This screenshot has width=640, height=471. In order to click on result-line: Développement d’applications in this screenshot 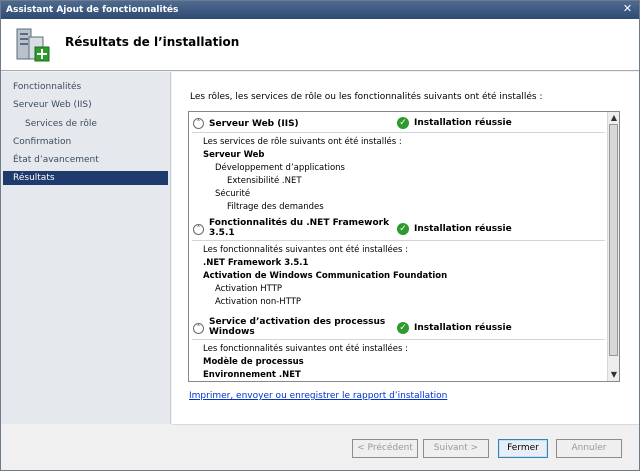, I will do `click(280, 168)`.